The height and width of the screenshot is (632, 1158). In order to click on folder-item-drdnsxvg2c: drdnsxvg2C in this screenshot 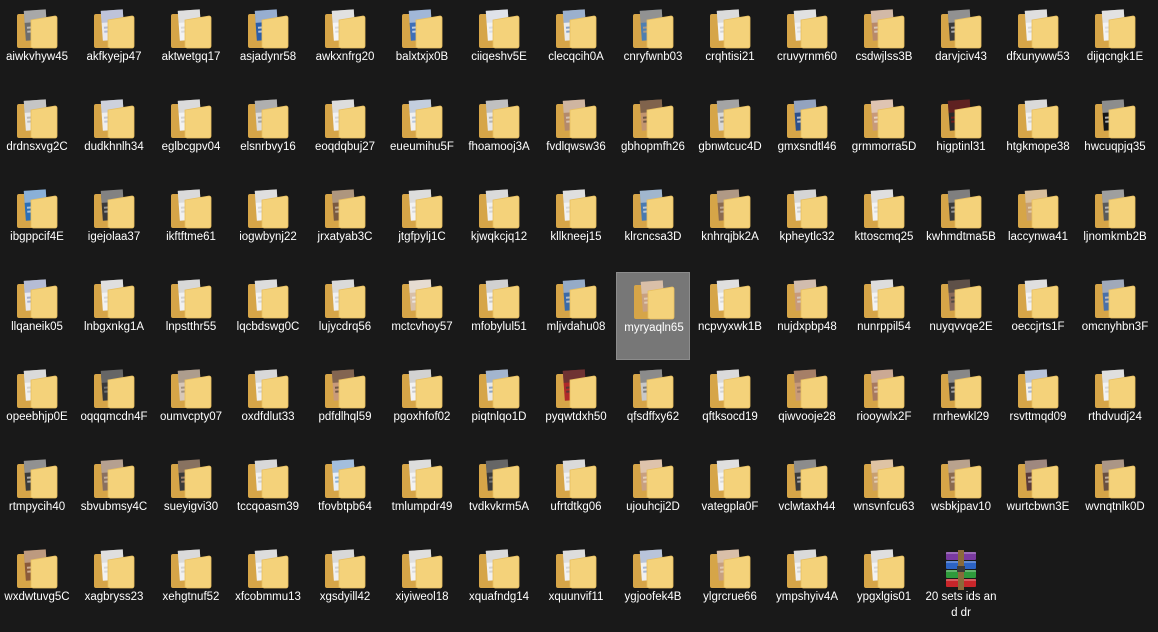, I will do `click(37, 136)`.